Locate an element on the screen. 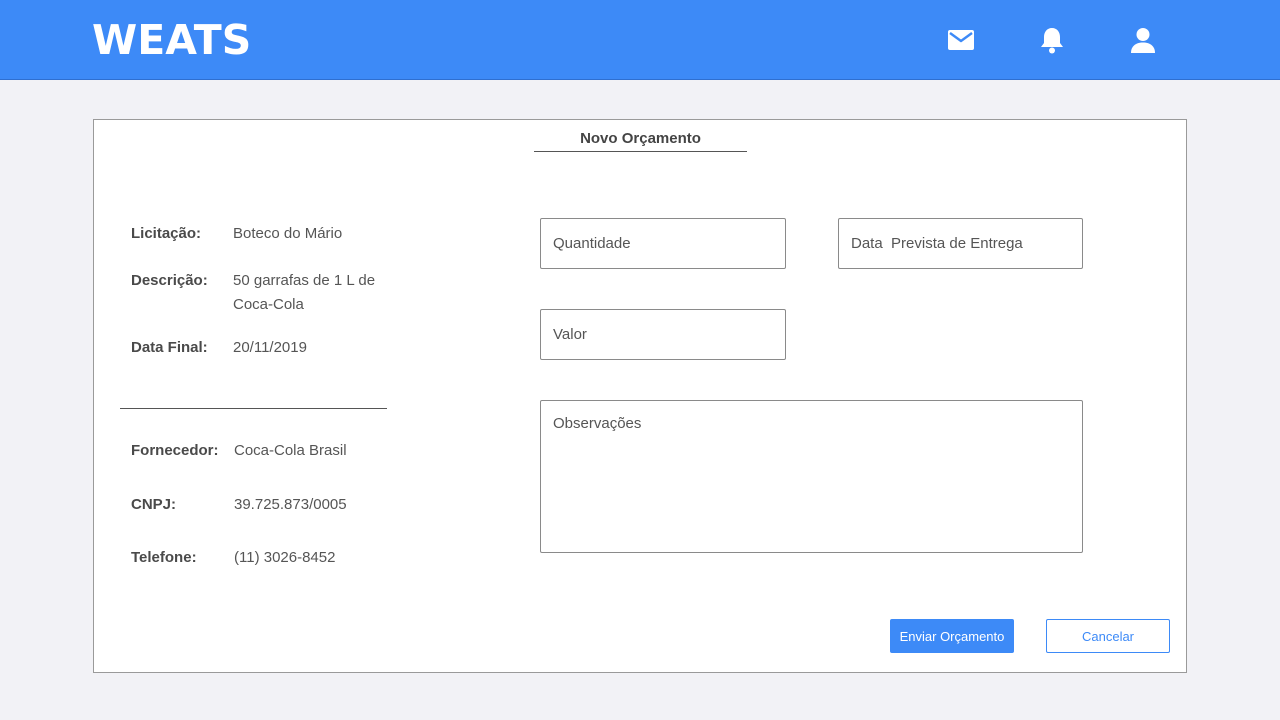  fornecedor-label: Fornecedor: is located at coordinates (175, 450).